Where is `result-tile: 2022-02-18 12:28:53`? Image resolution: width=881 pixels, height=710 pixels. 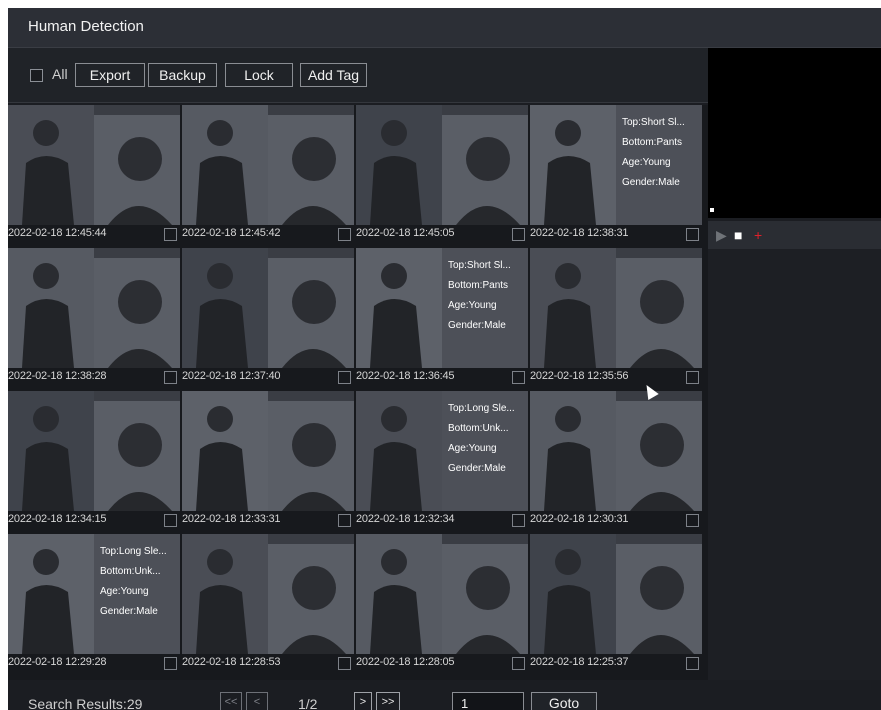 result-tile: 2022-02-18 12:28:53 is located at coordinates (269, 605).